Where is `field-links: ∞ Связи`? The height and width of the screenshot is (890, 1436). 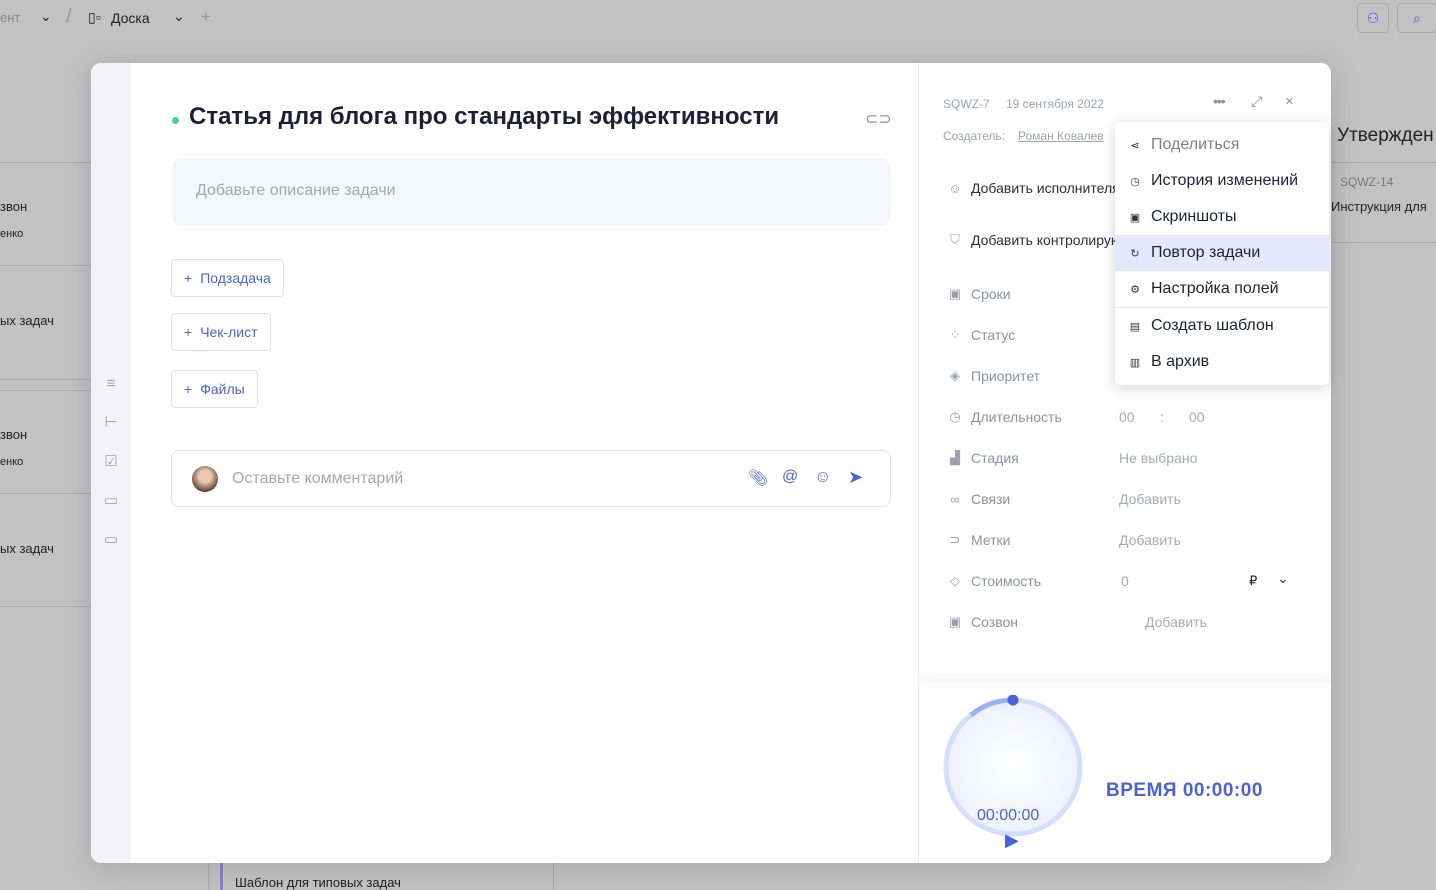
field-links: ∞ Связи is located at coordinates (978, 499).